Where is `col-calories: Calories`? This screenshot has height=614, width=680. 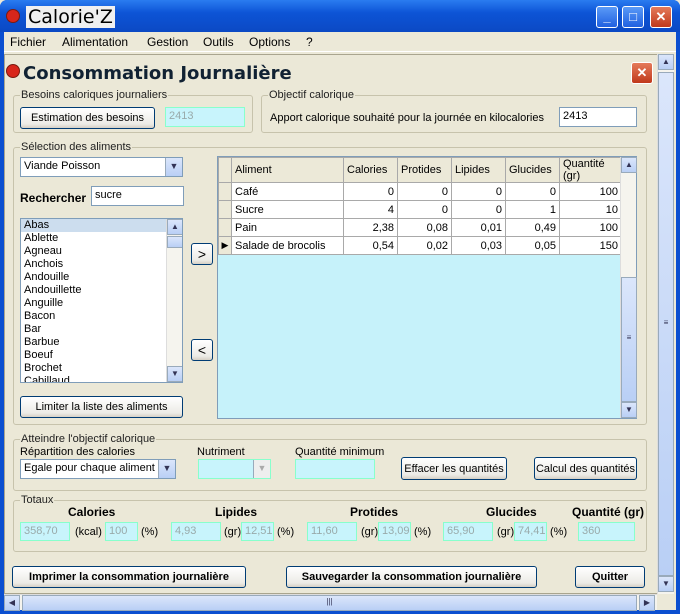 col-calories: Calories is located at coordinates (370, 170).